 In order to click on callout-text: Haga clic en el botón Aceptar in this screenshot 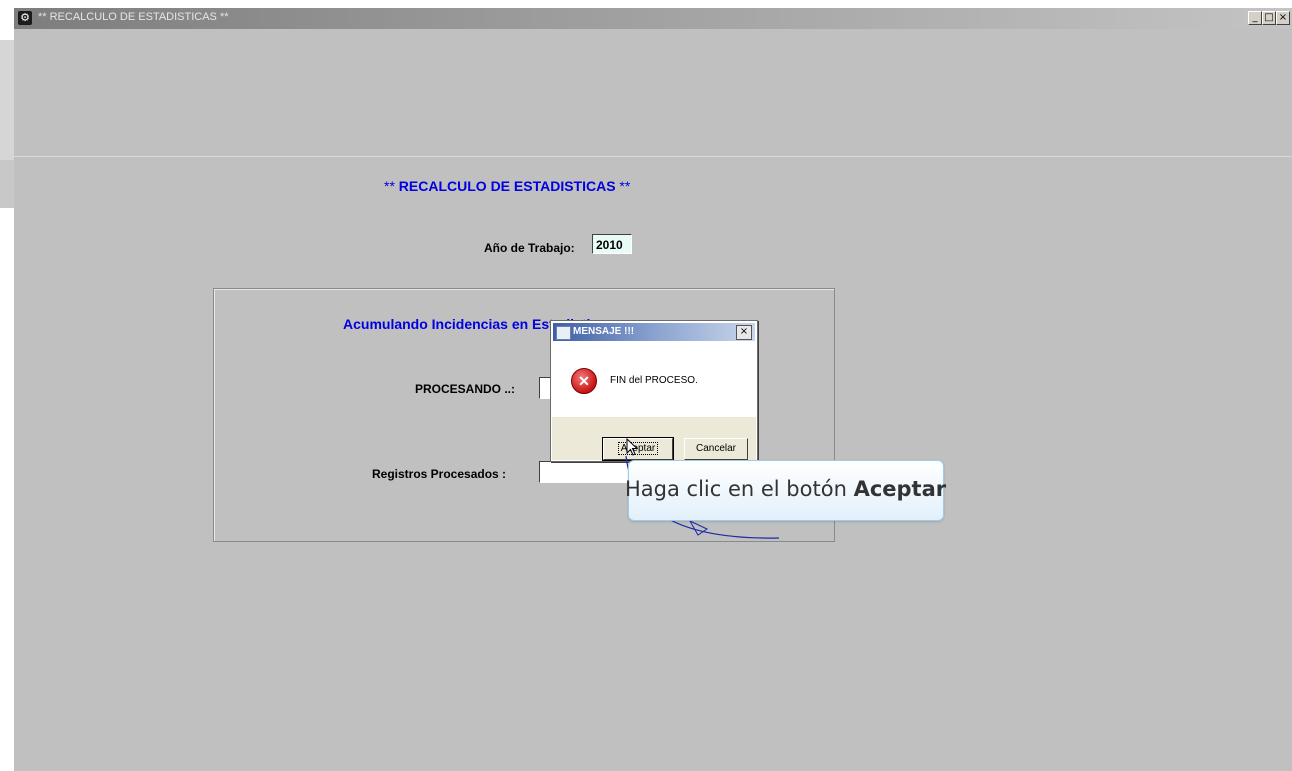, I will do `click(785, 489)`.